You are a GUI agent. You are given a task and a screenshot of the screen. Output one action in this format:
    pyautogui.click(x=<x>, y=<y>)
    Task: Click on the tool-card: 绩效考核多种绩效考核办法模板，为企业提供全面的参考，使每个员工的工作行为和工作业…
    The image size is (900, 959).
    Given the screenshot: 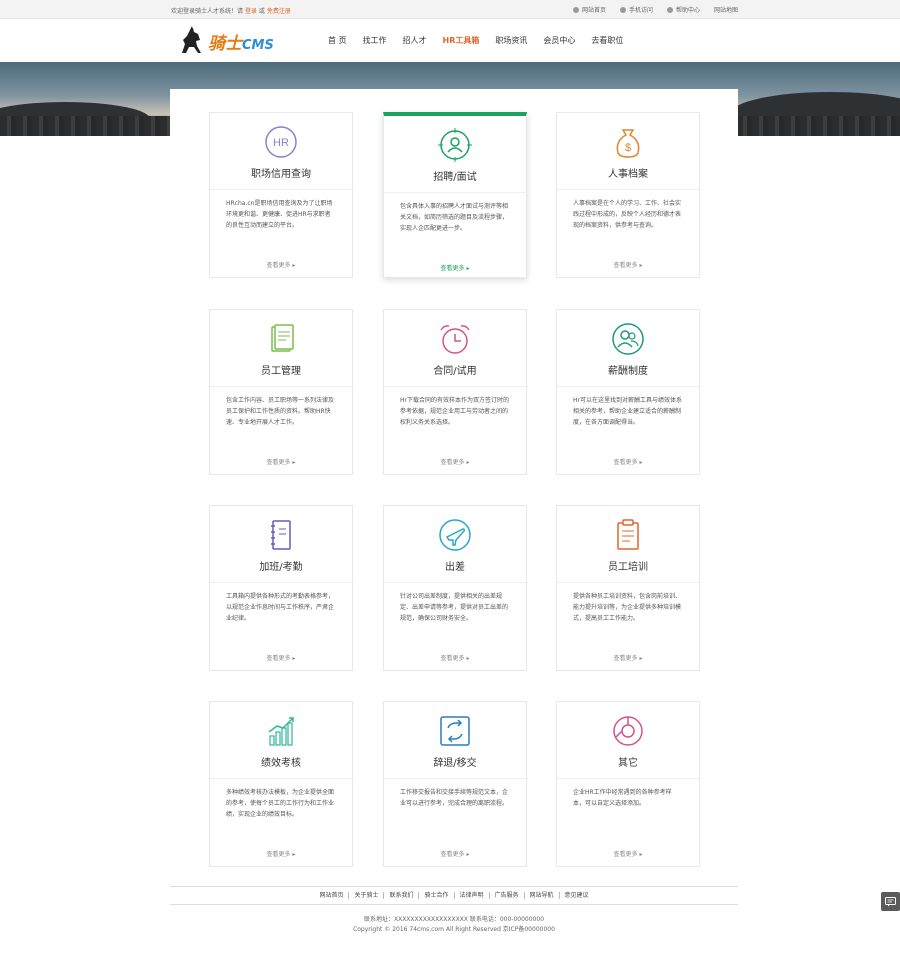 What is the action you would take?
    pyautogui.click(x=281, y=784)
    